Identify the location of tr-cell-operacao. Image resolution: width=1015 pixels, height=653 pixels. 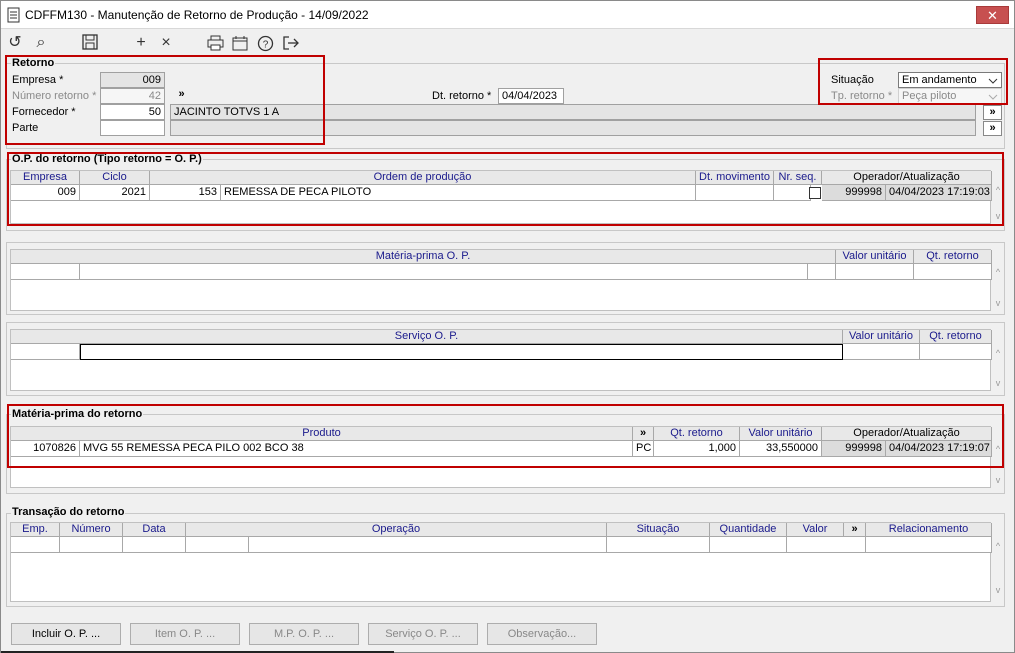
(428, 545).